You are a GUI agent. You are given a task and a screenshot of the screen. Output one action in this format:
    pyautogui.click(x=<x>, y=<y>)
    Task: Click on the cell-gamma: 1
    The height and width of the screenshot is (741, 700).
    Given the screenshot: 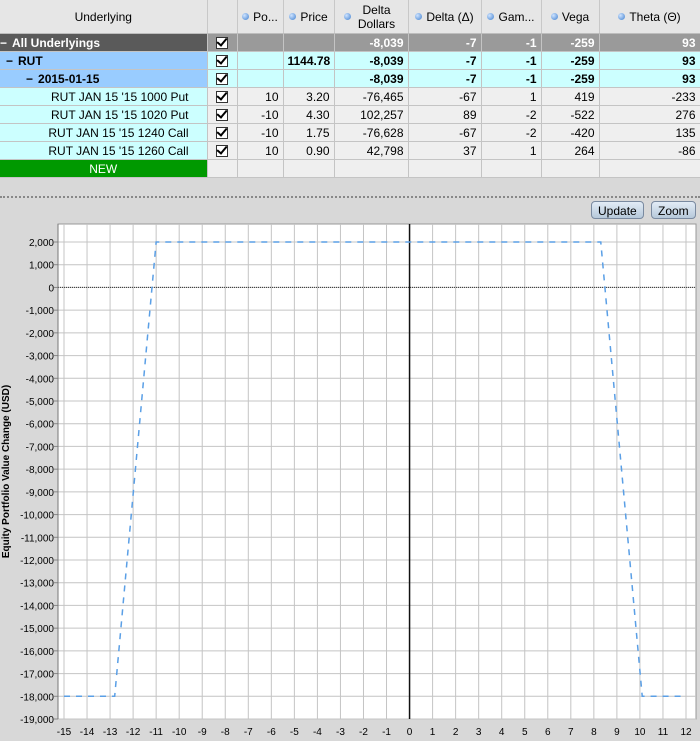 What is the action you would take?
    pyautogui.click(x=511, y=96)
    